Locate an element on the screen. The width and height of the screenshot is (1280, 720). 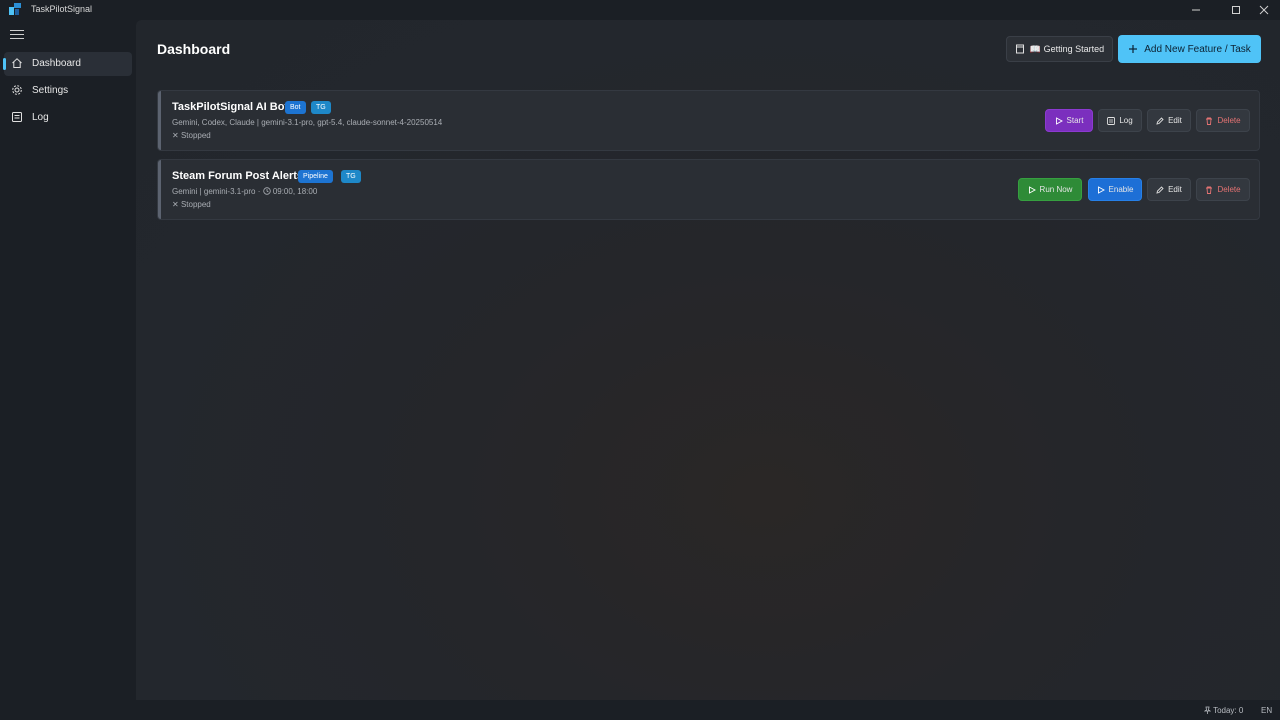
home-icon is located at coordinates (17, 63).